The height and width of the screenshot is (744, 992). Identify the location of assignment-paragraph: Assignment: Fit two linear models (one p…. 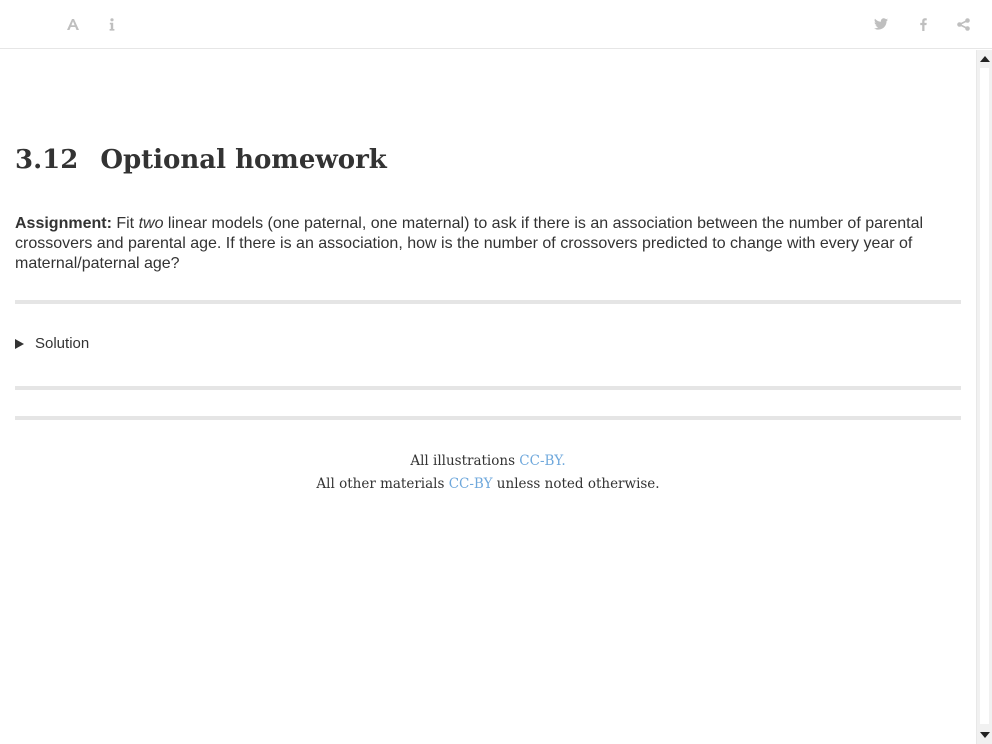
(488, 244).